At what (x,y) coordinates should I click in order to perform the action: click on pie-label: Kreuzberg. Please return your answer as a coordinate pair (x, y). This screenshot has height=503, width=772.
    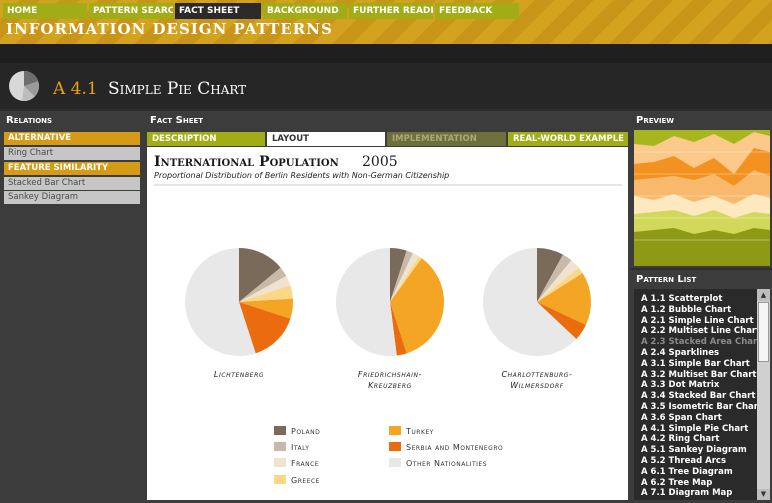
    Looking at the image, I should click on (390, 385).